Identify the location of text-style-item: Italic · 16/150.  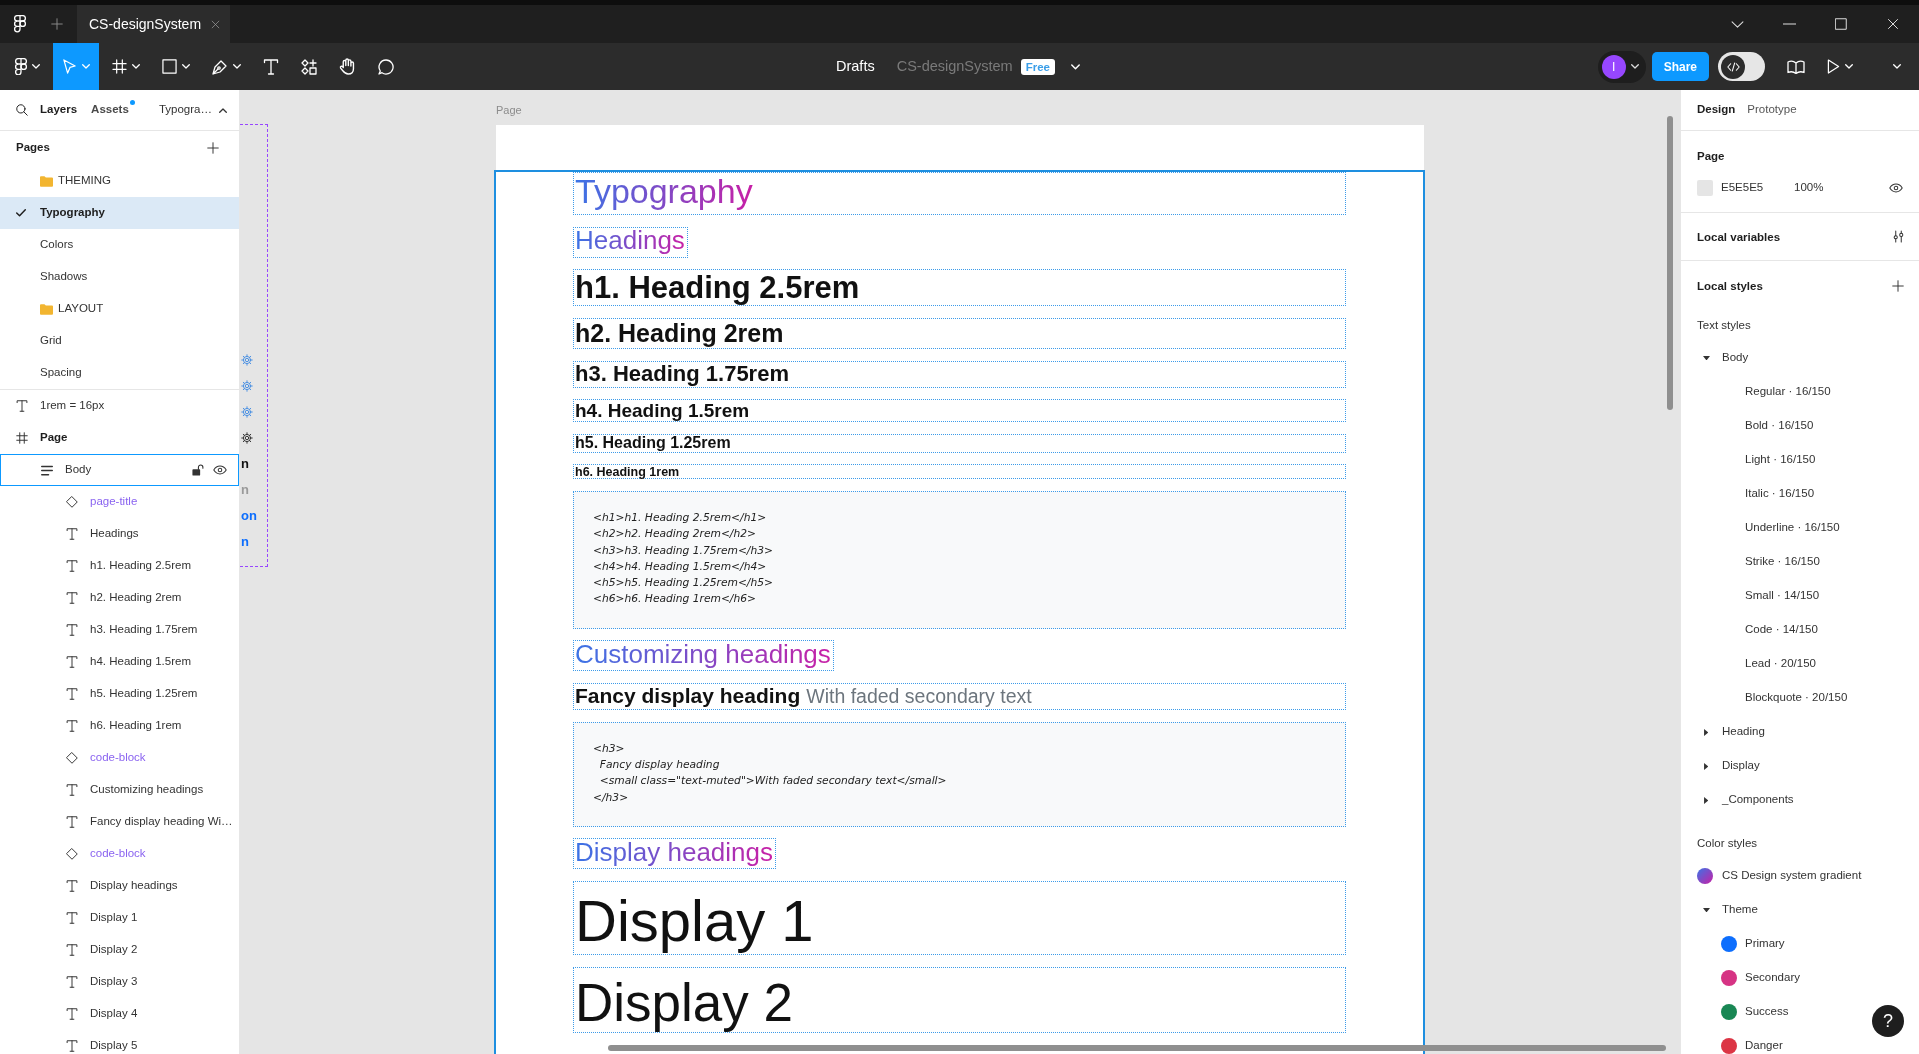
(1752, 494).